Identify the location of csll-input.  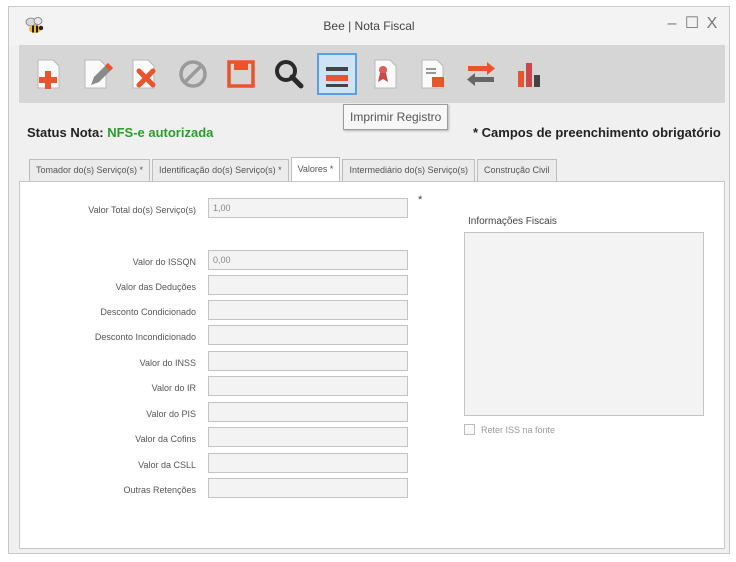
(308, 463).